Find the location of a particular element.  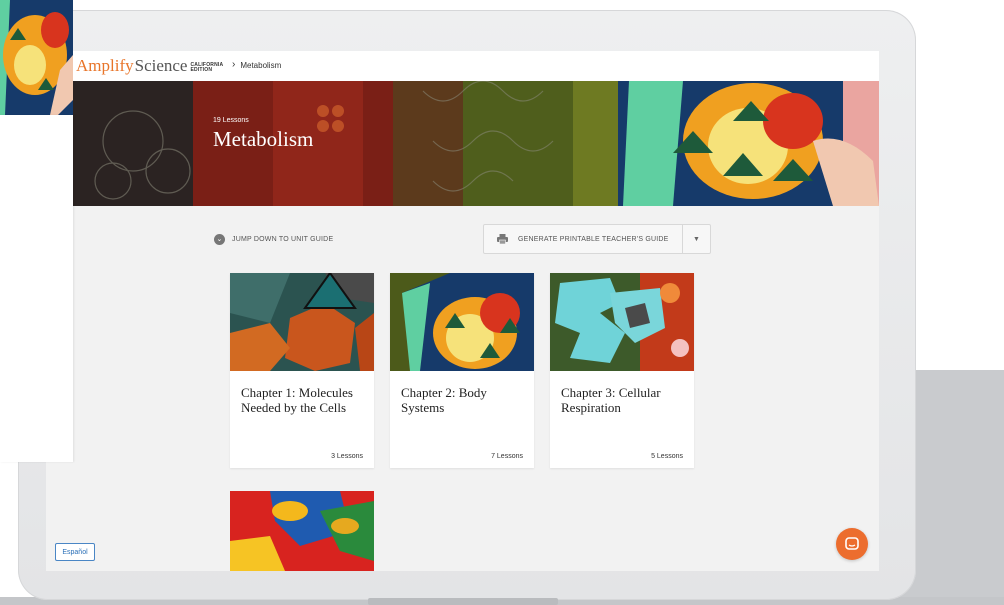

generate-teachers-guide-button: GENERATE PRINTABLE TEACHER'S GUIDE is located at coordinates (583, 239).